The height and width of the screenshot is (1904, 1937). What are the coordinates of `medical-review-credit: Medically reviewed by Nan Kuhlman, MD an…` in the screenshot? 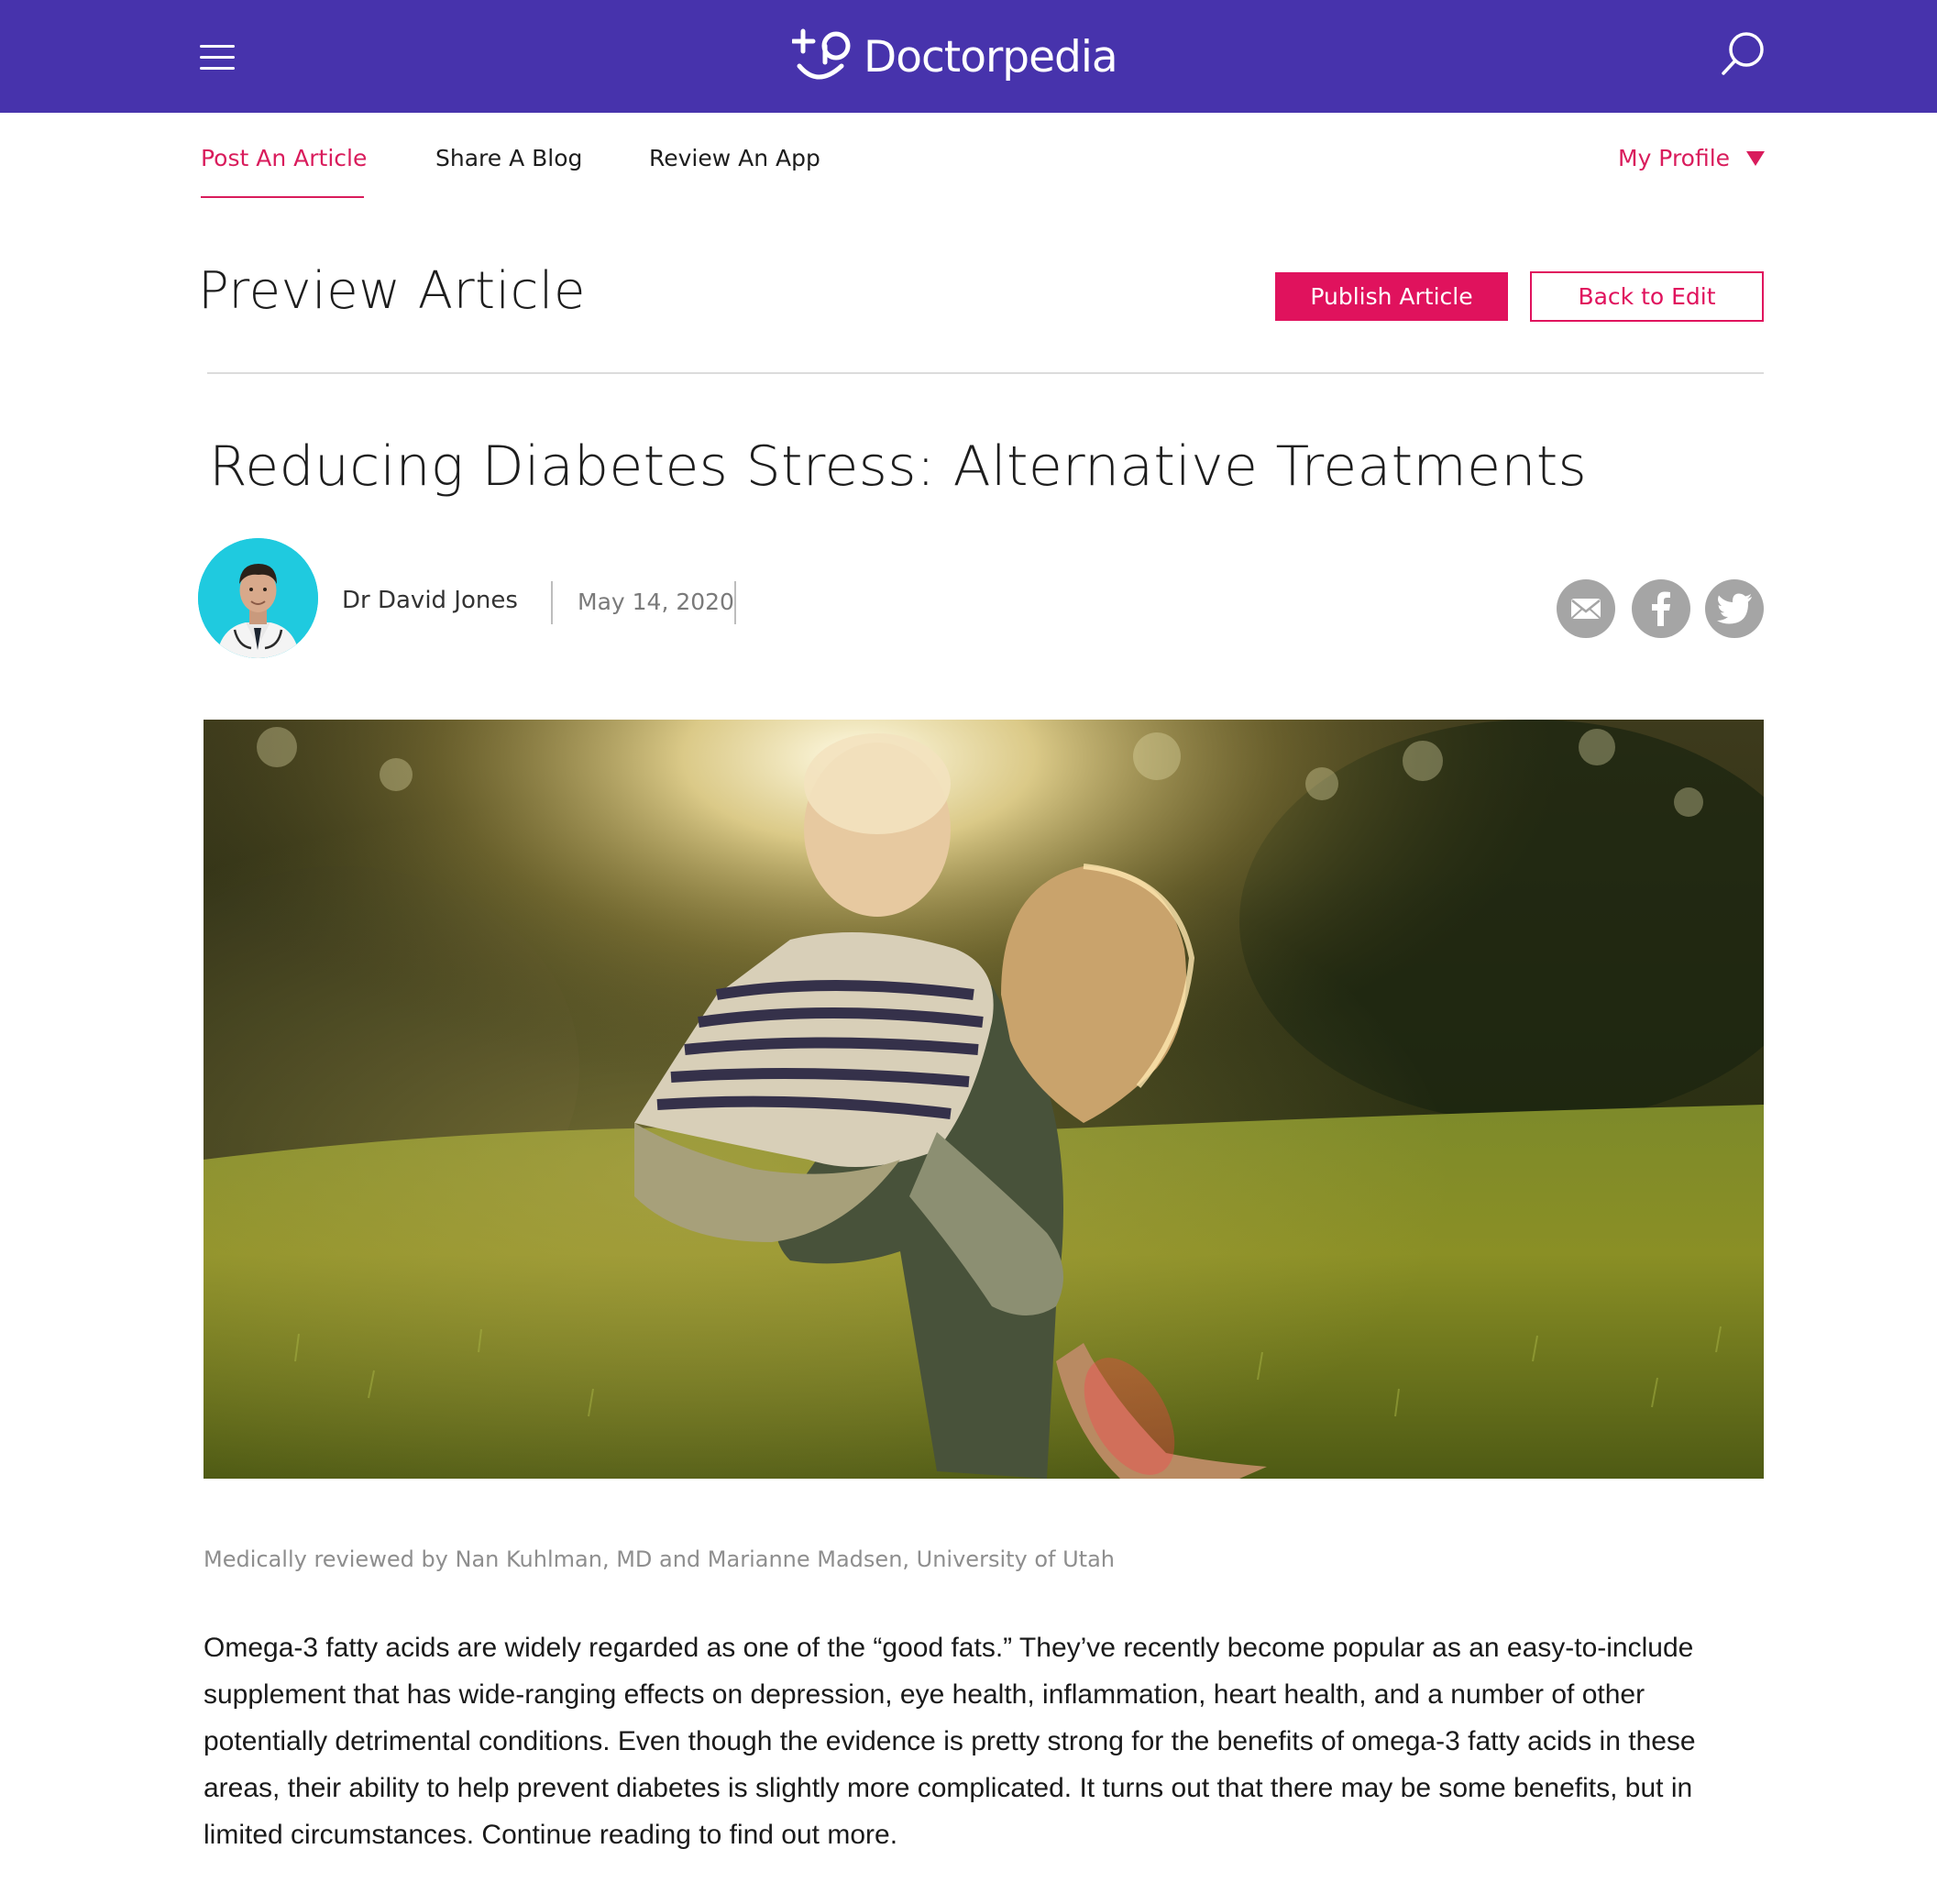 It's located at (660, 1559).